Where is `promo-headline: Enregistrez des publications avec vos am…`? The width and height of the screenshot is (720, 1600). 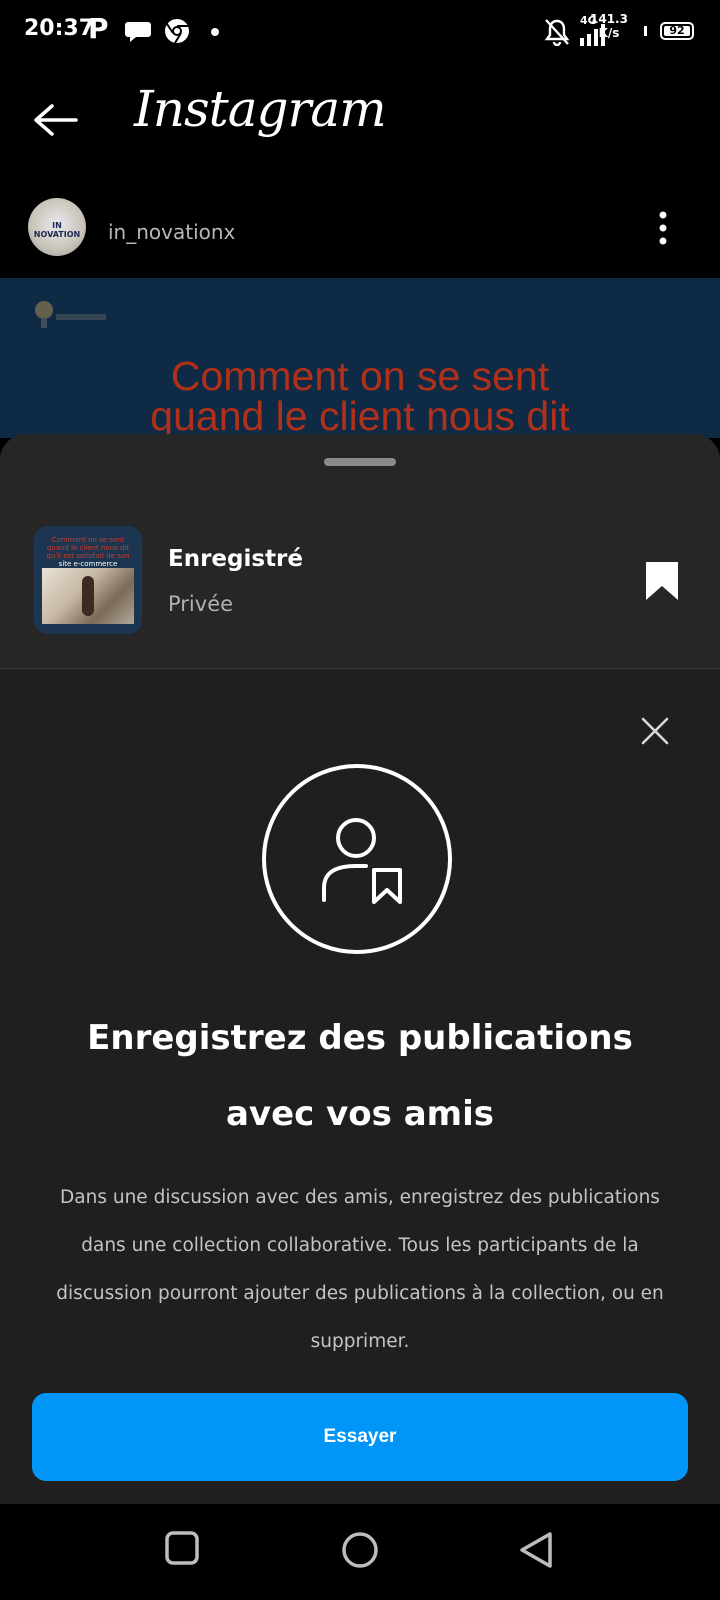 promo-headline: Enregistrez des publications avec vos am… is located at coordinates (360, 1076).